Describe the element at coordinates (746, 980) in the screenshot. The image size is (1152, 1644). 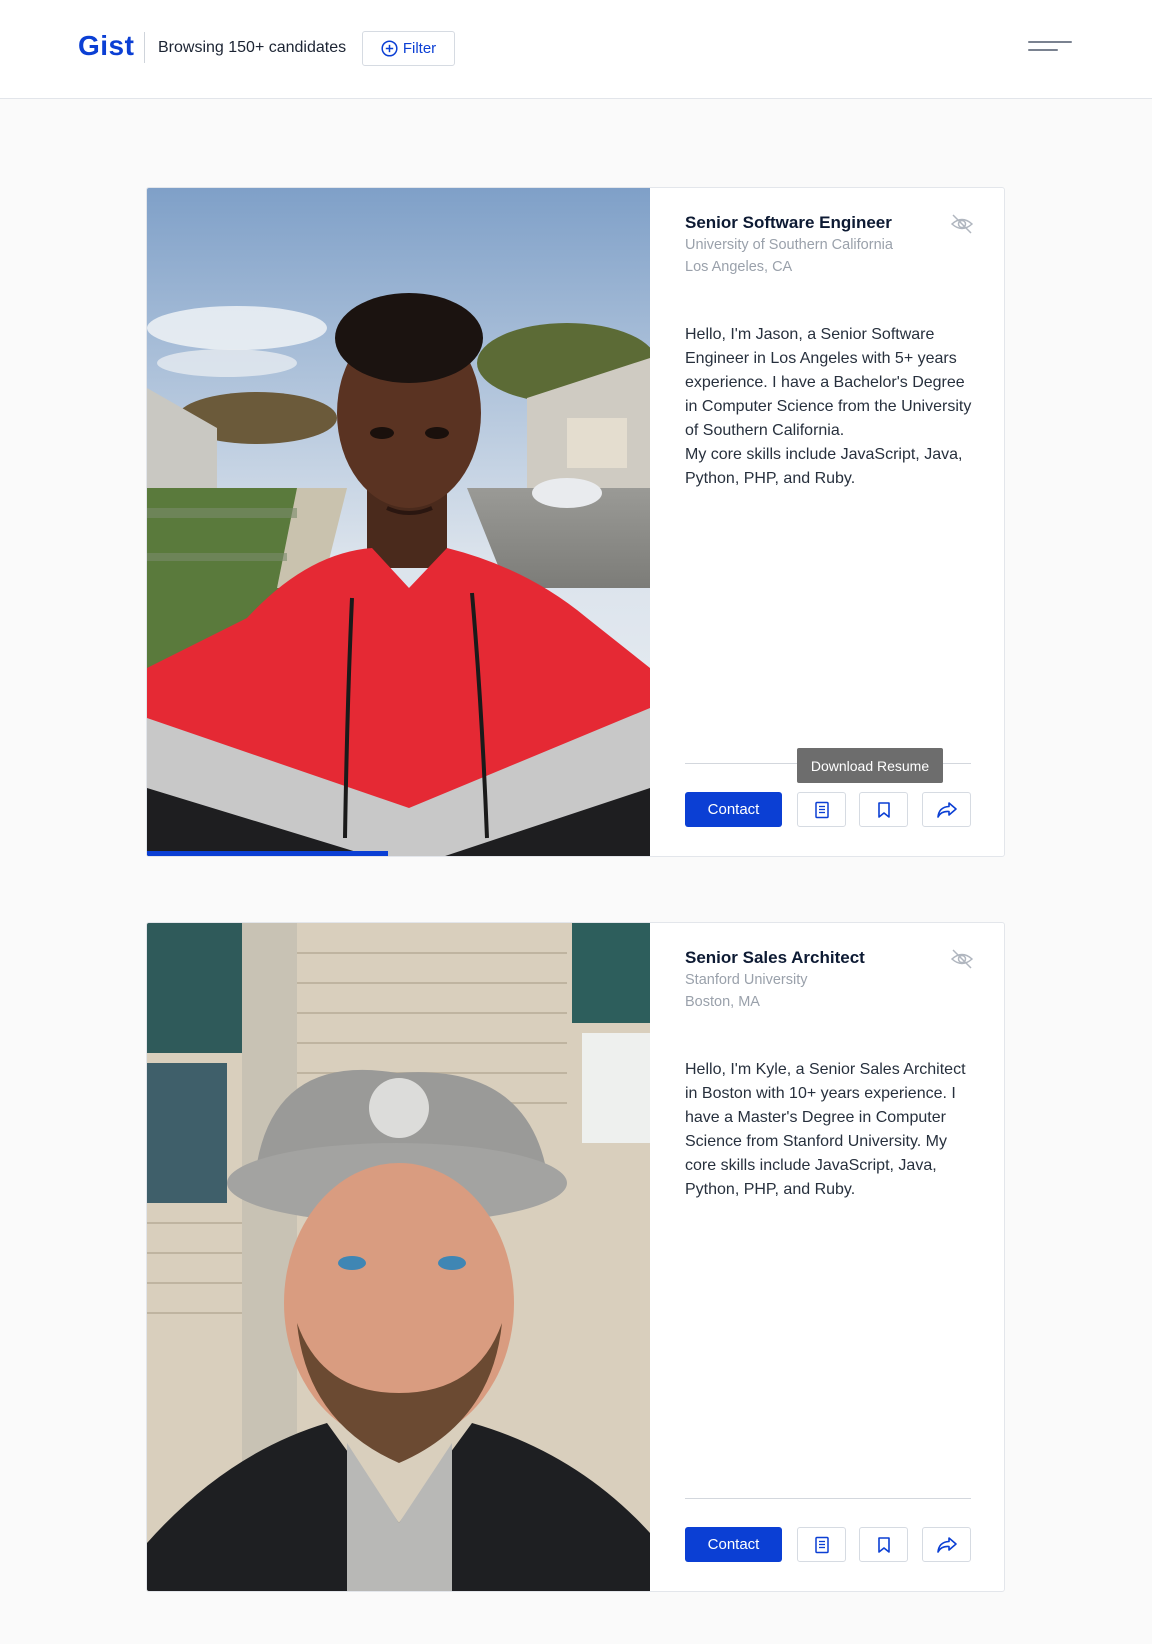
I see `school-name: Stanford University` at that location.